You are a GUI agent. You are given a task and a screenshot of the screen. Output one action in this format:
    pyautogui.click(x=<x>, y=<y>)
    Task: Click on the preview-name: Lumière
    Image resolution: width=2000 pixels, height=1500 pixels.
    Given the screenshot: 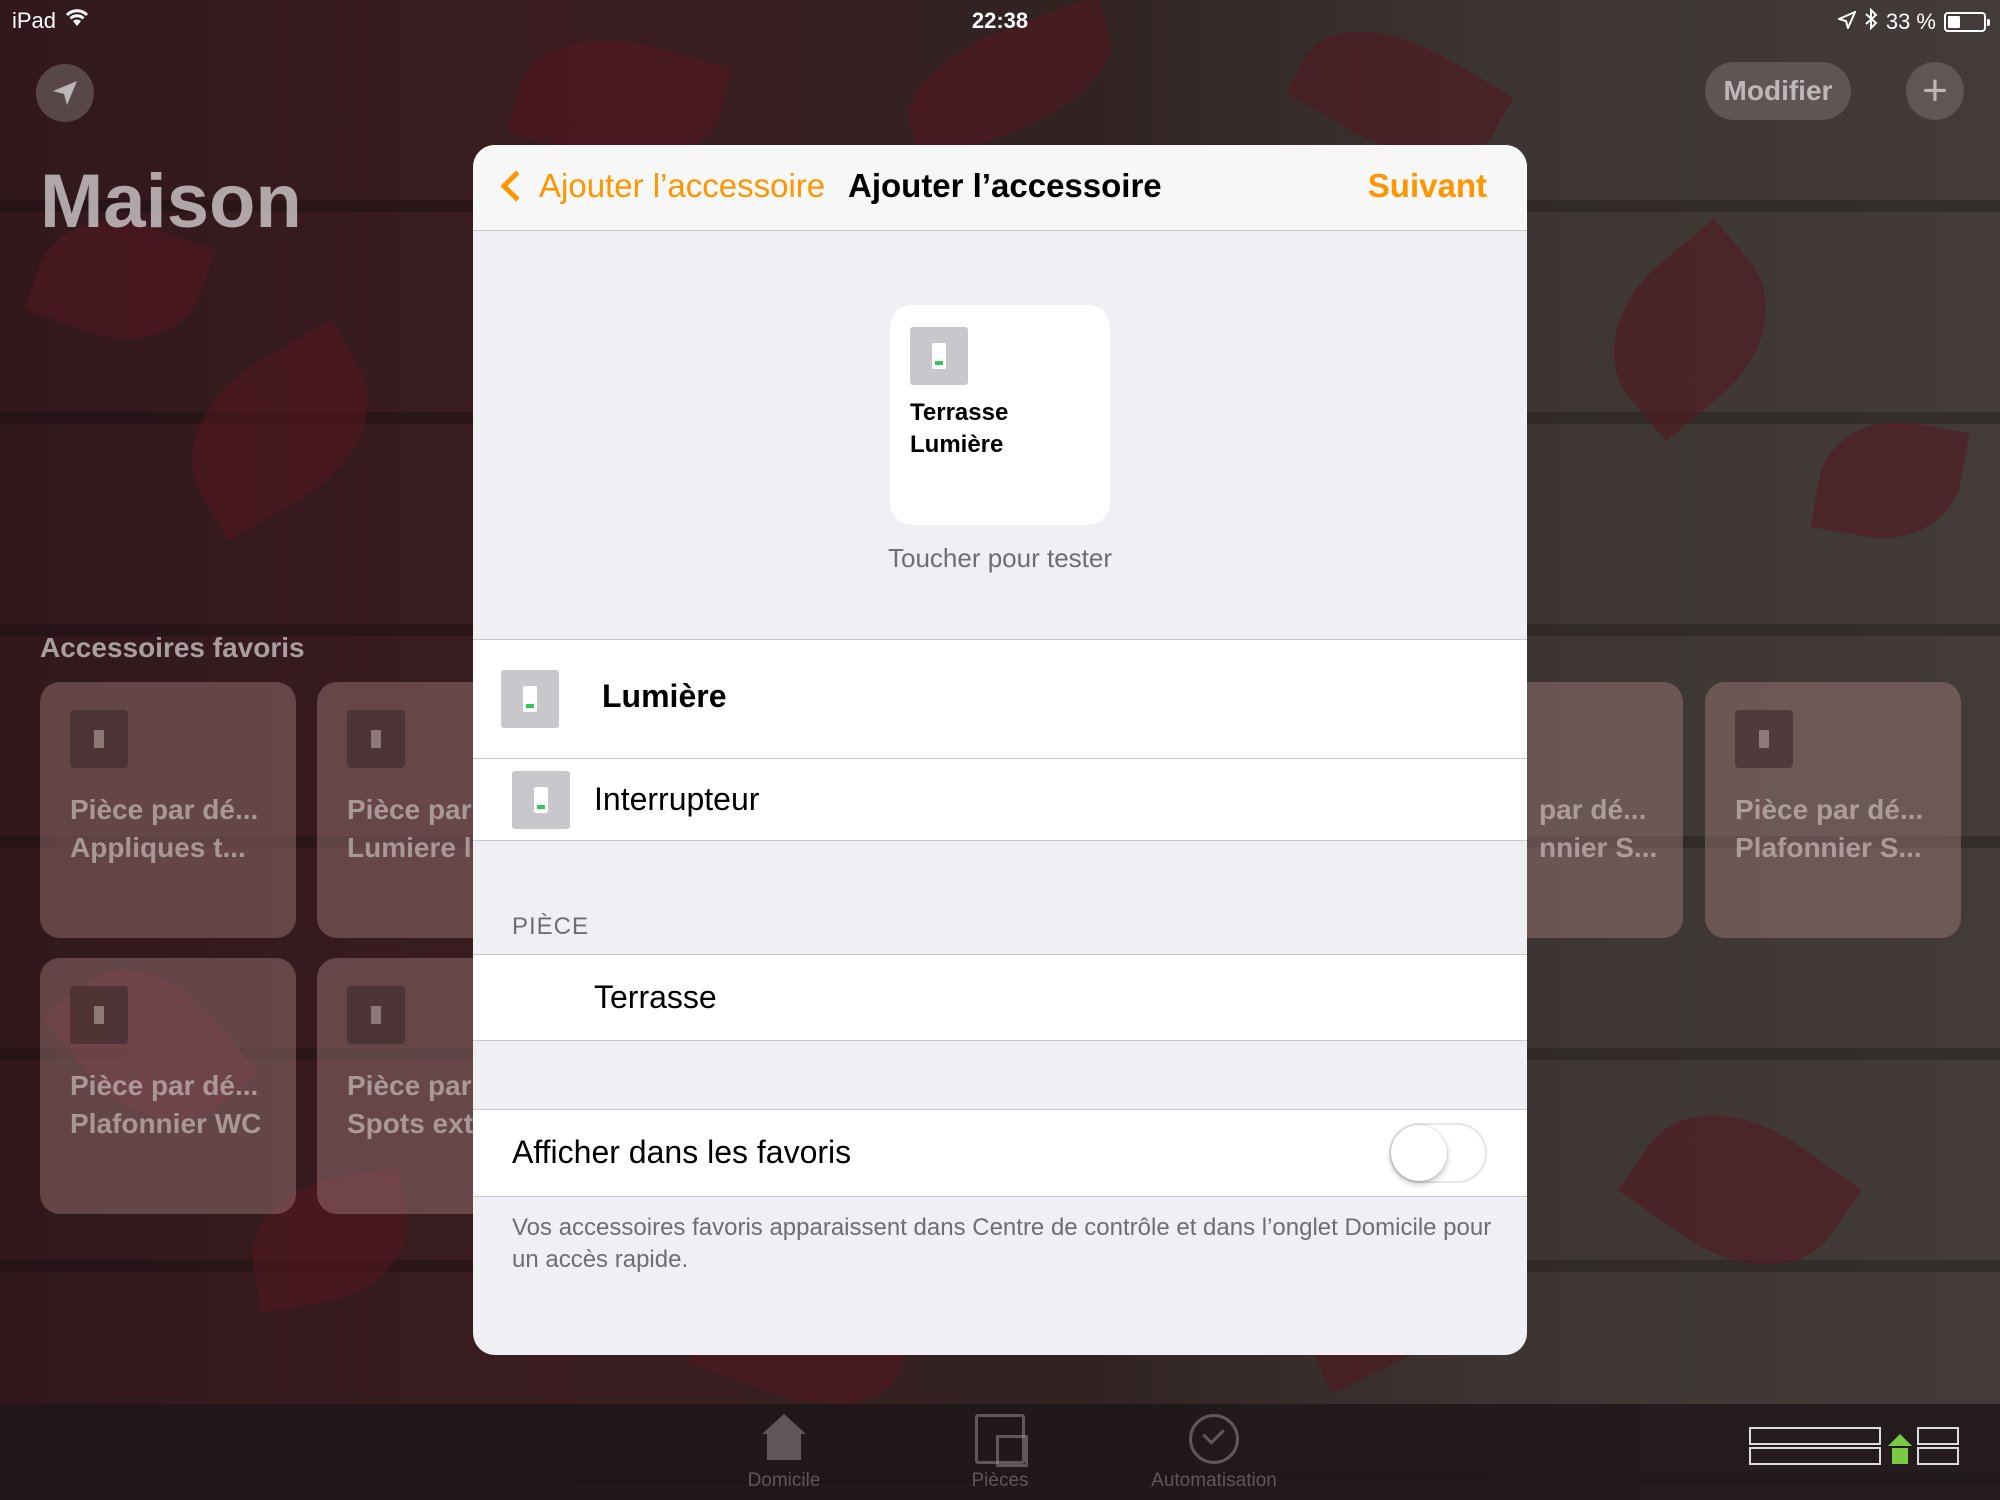 What is the action you would take?
    pyautogui.click(x=957, y=444)
    